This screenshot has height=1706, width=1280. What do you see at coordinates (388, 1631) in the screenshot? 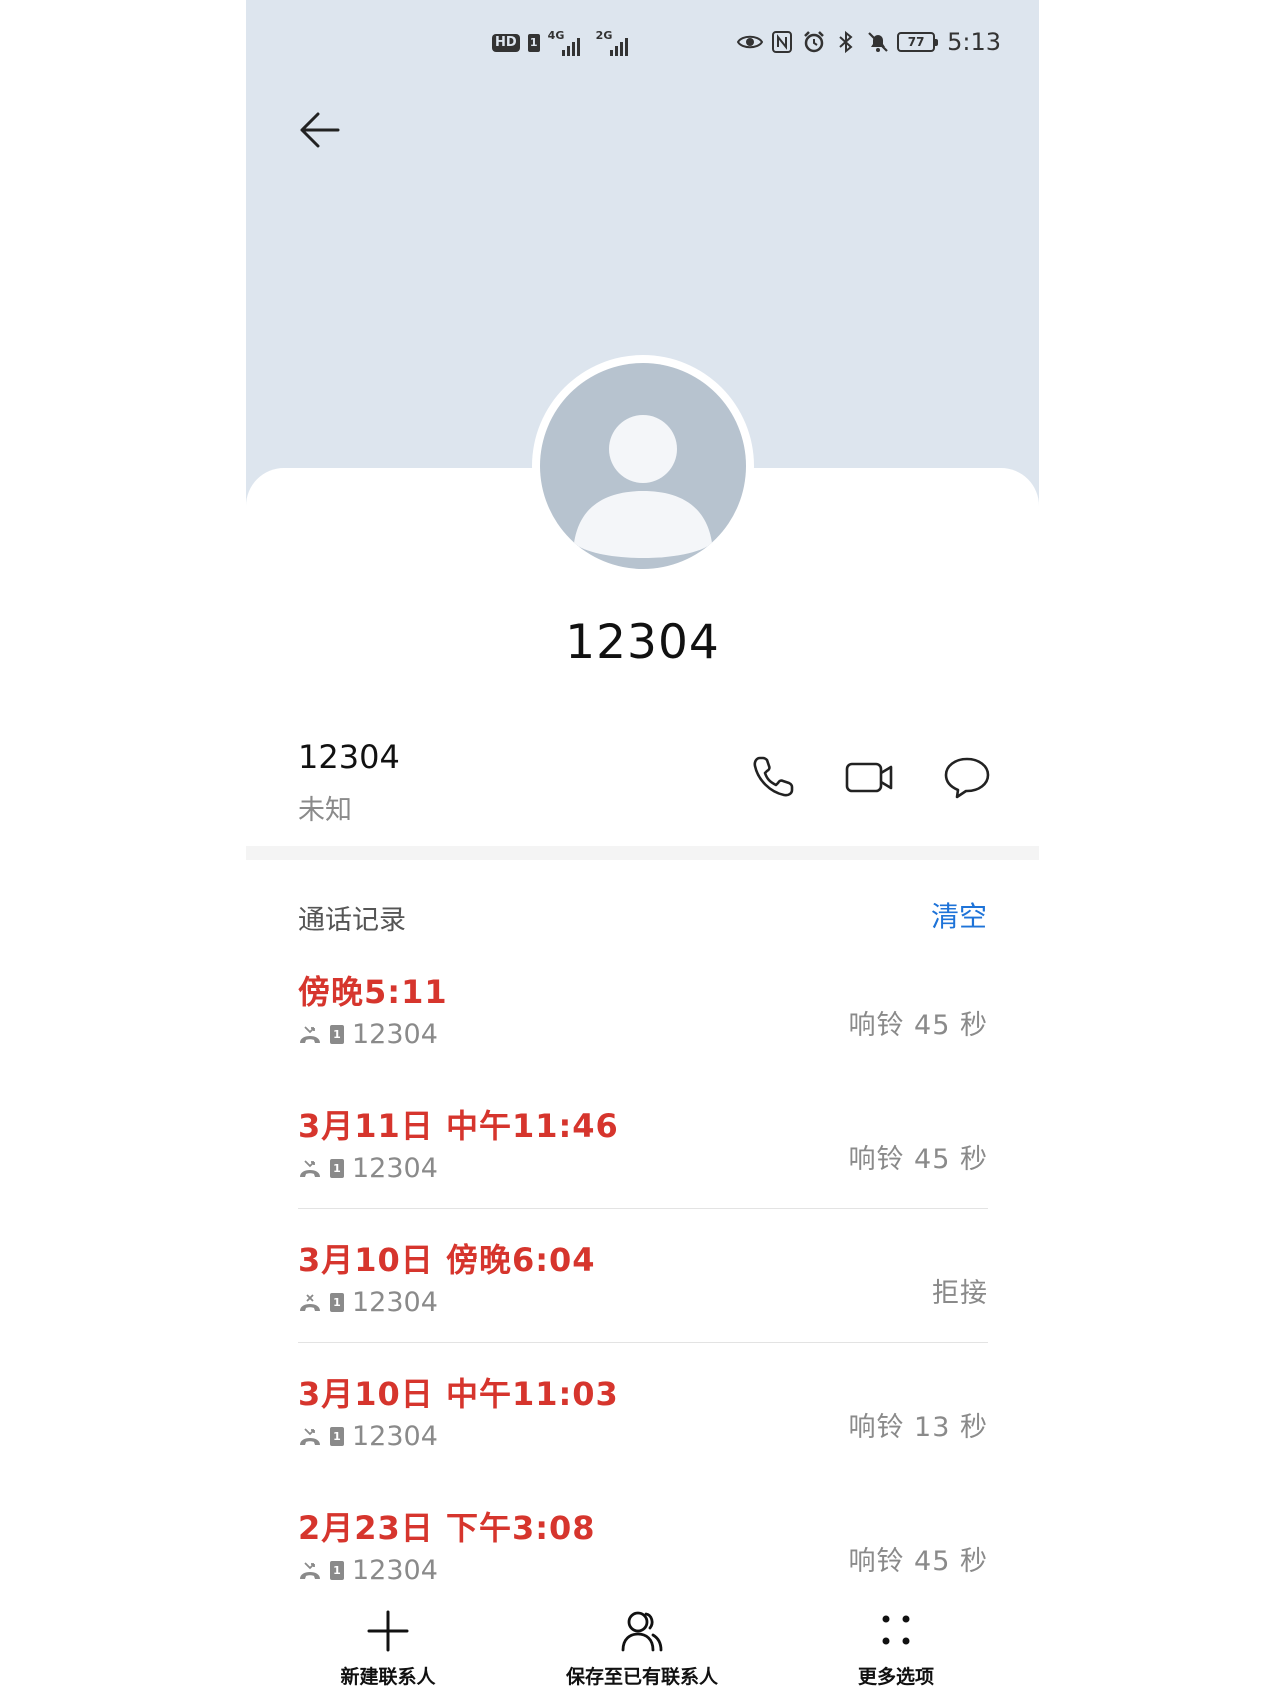
I see `plus-icon` at bounding box center [388, 1631].